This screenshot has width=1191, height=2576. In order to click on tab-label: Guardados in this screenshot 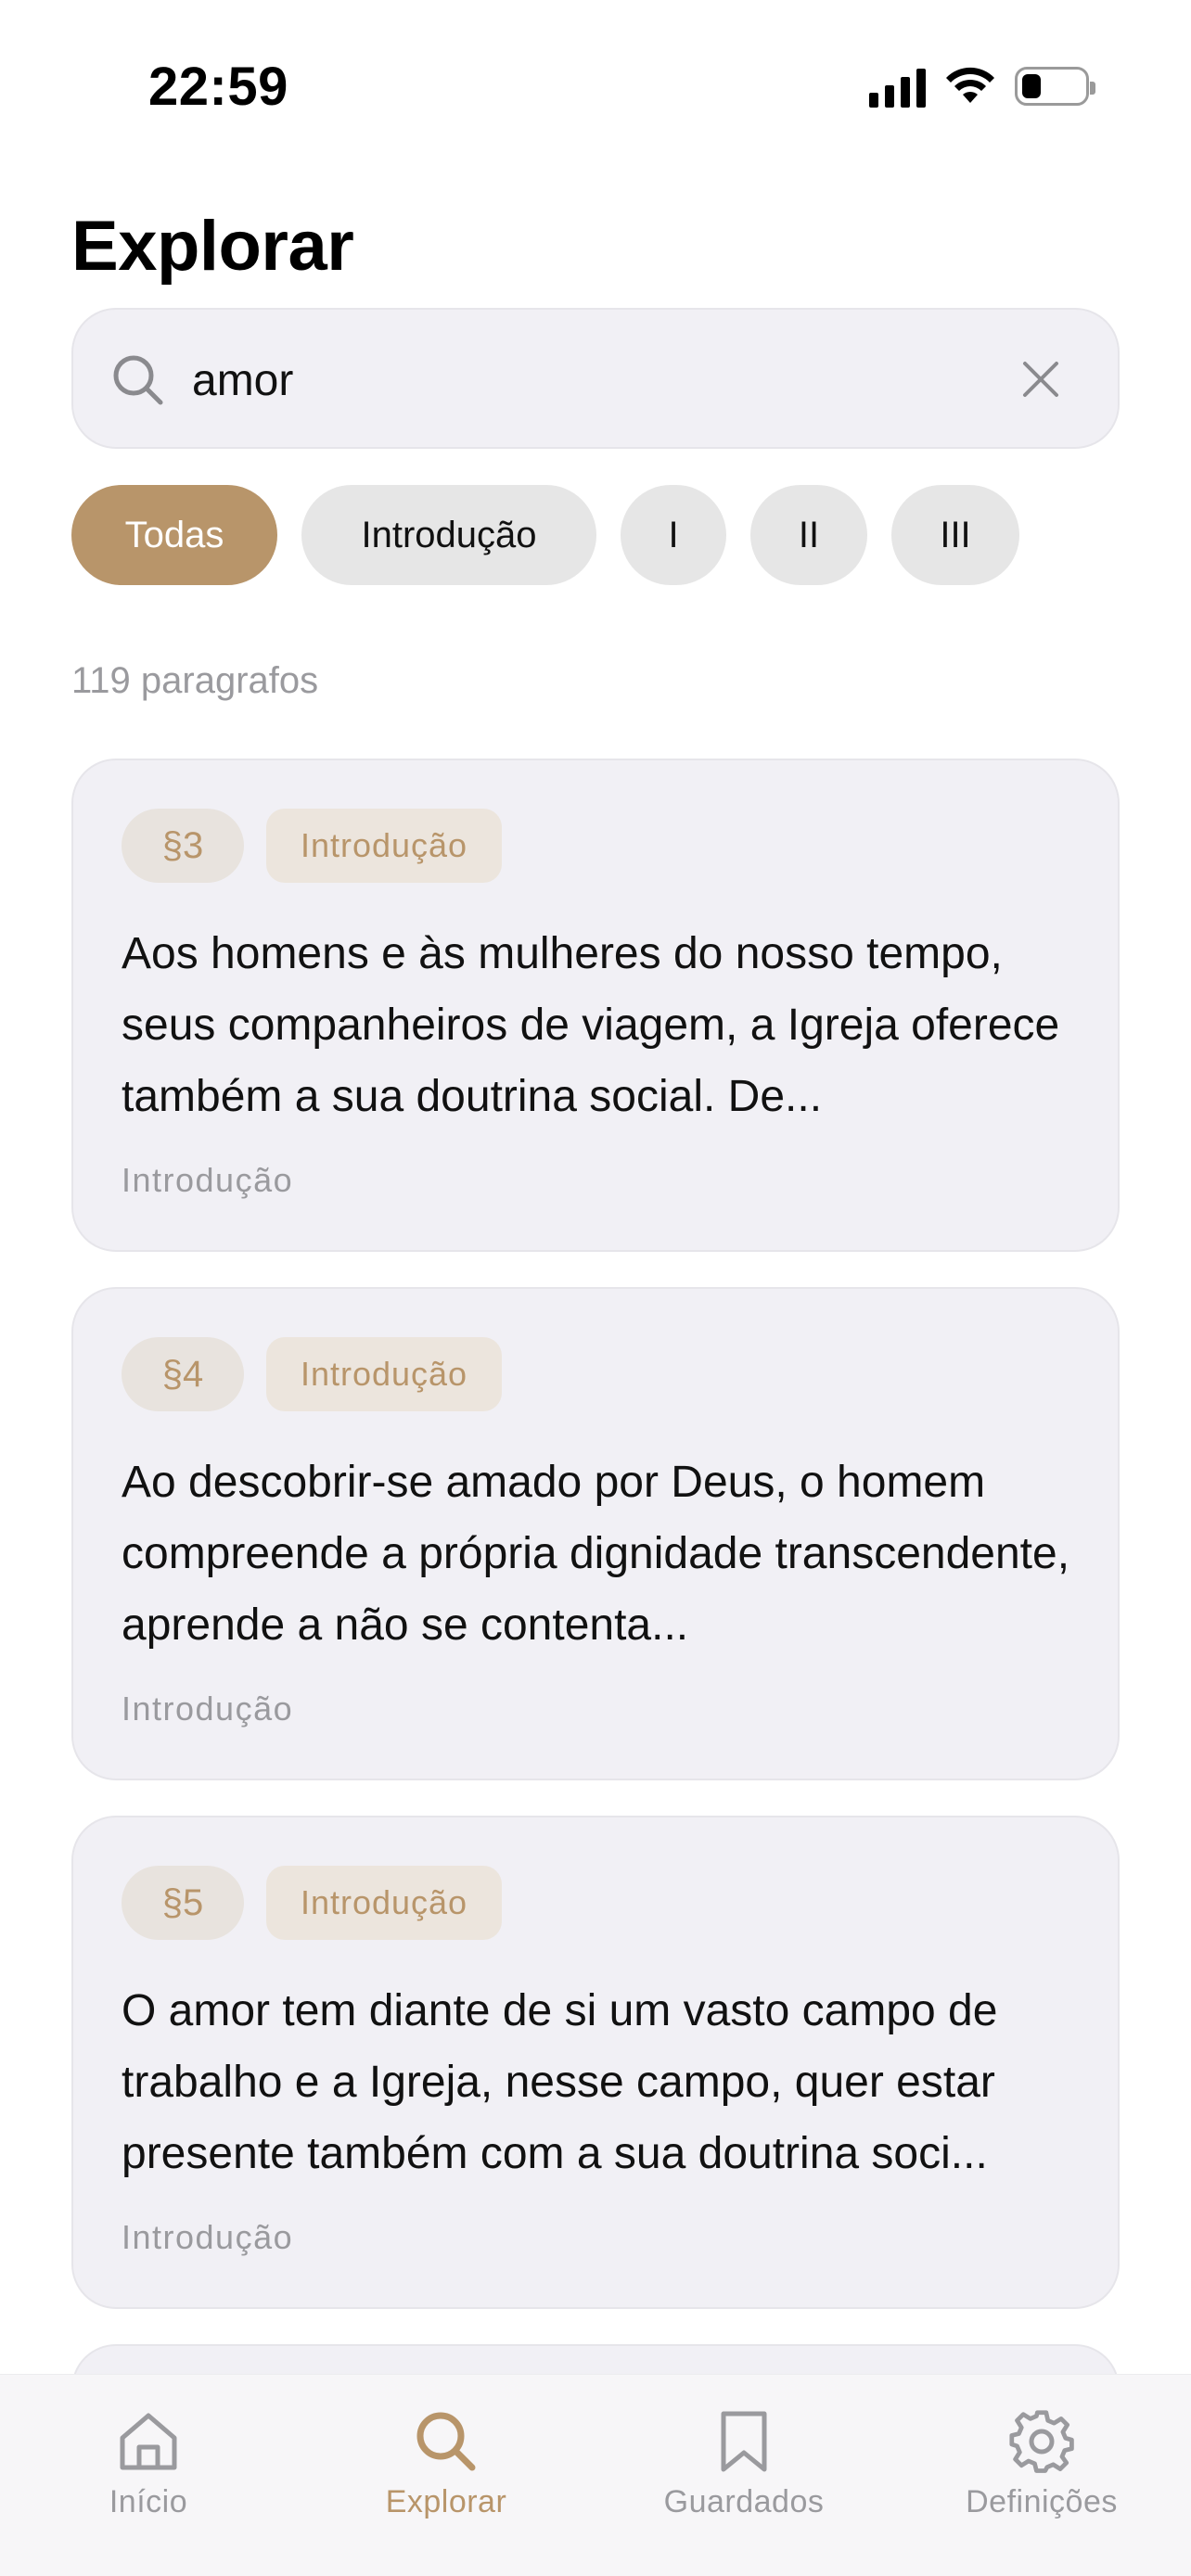, I will do `click(744, 2501)`.